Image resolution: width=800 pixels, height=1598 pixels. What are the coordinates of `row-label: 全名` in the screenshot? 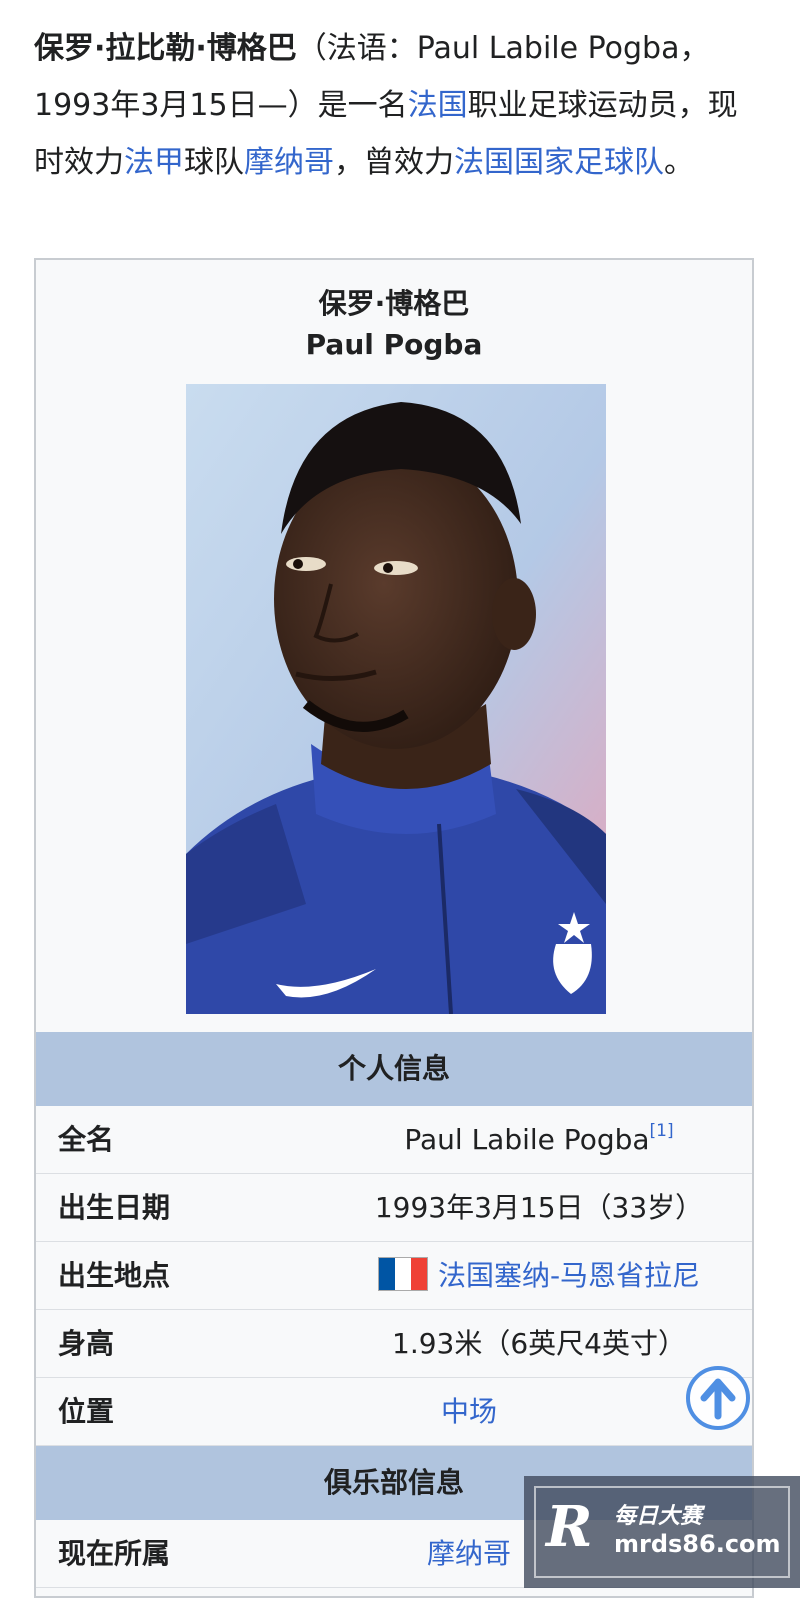 It's located at (86, 1139).